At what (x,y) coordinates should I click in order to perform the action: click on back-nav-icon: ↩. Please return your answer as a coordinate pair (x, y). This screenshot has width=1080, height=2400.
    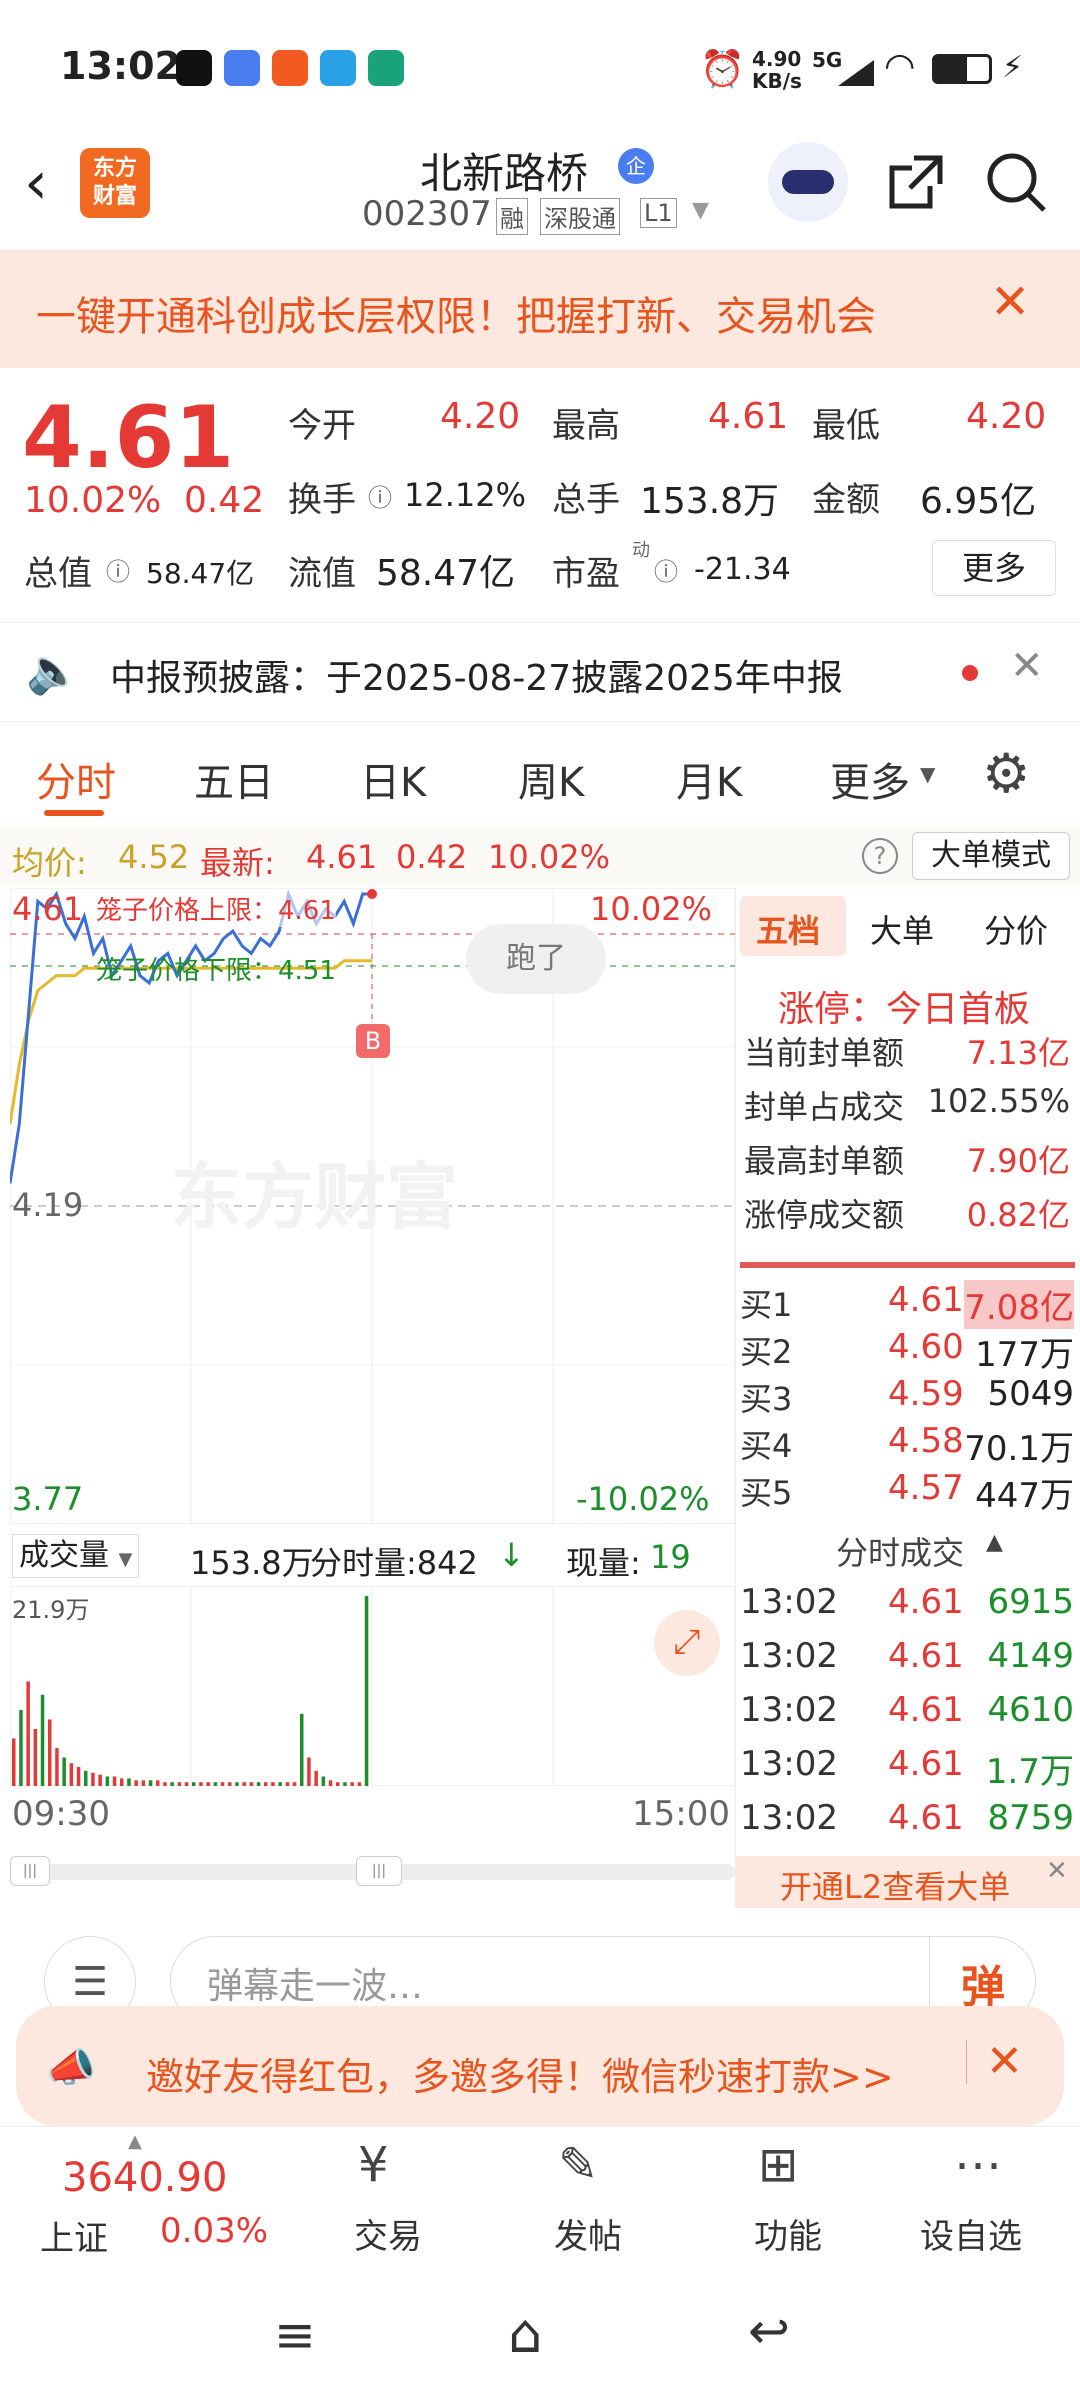
    Looking at the image, I should click on (769, 2331).